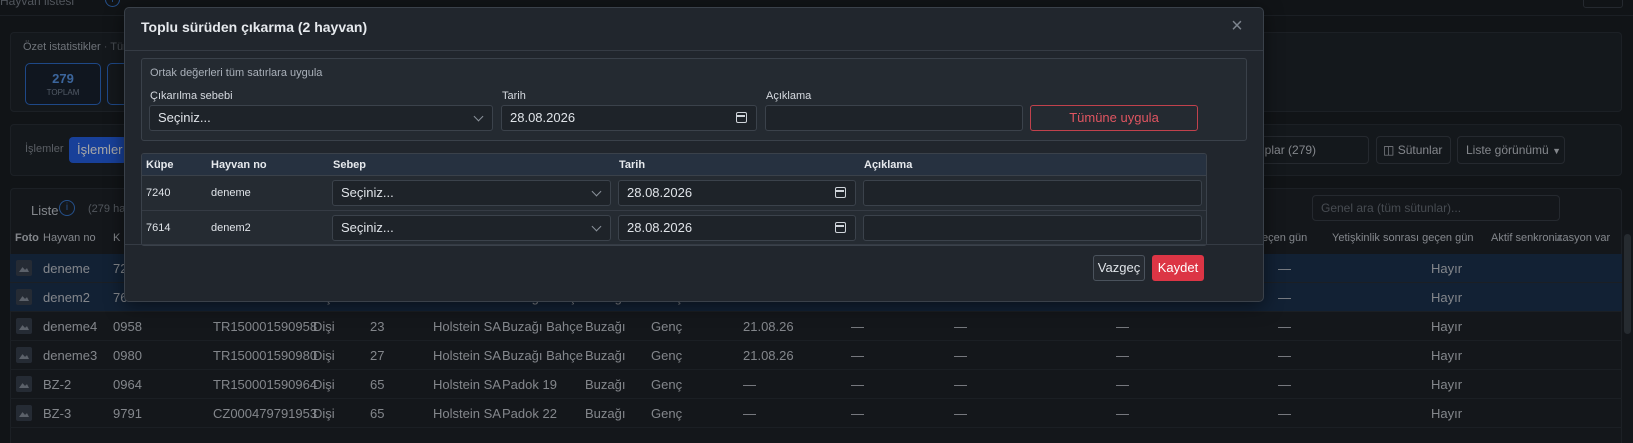 The height and width of the screenshot is (443, 1633). What do you see at coordinates (514, 96) in the screenshot?
I see `date-label: Tarih` at bounding box center [514, 96].